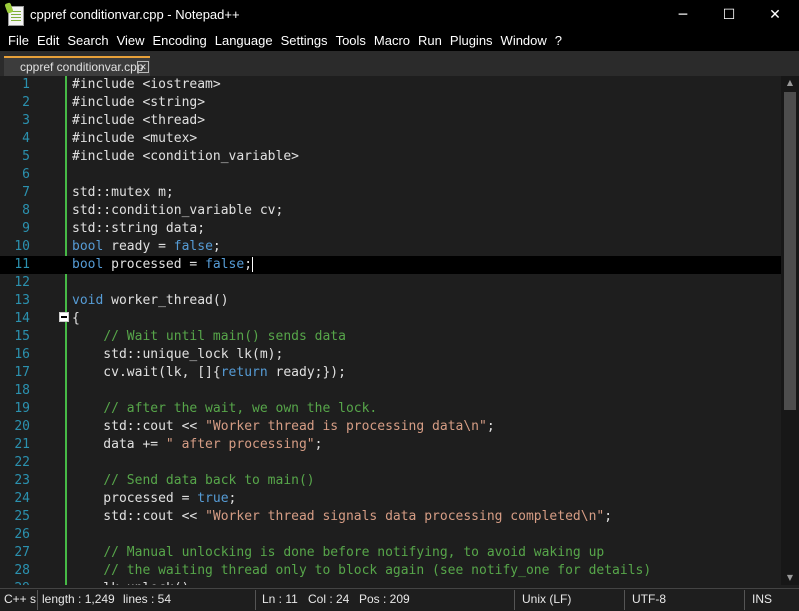 Image resolution: width=799 pixels, height=611 pixels. What do you see at coordinates (20, 599) in the screenshot?
I see `status-language: C++ s` at bounding box center [20, 599].